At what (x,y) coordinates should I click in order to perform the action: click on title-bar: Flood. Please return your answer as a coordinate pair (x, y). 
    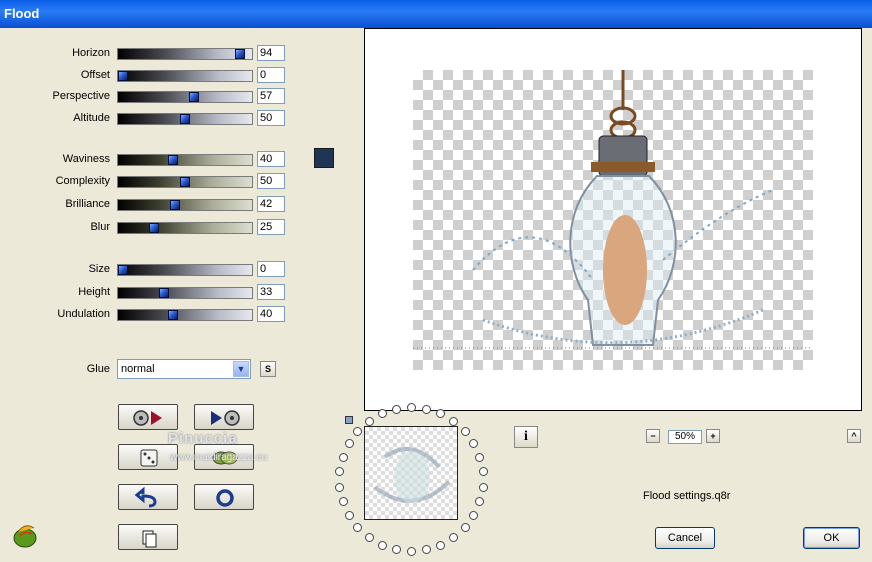
    Looking at the image, I should click on (436, 14).